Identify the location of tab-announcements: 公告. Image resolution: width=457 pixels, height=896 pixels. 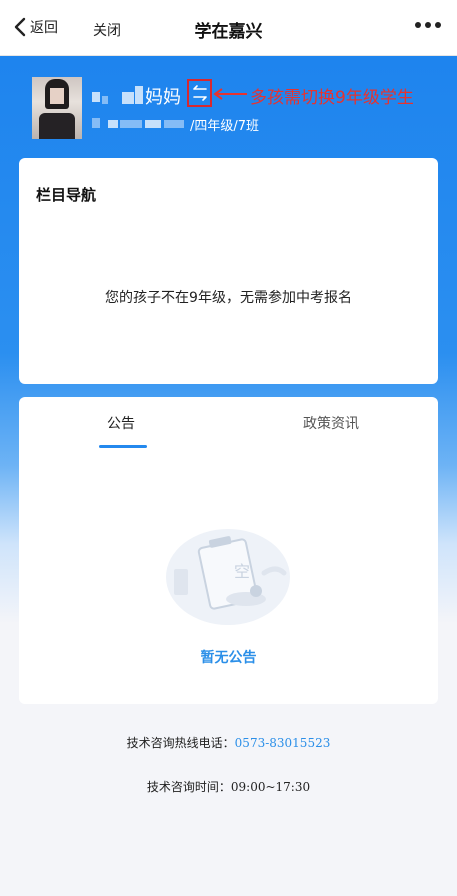
(121, 423).